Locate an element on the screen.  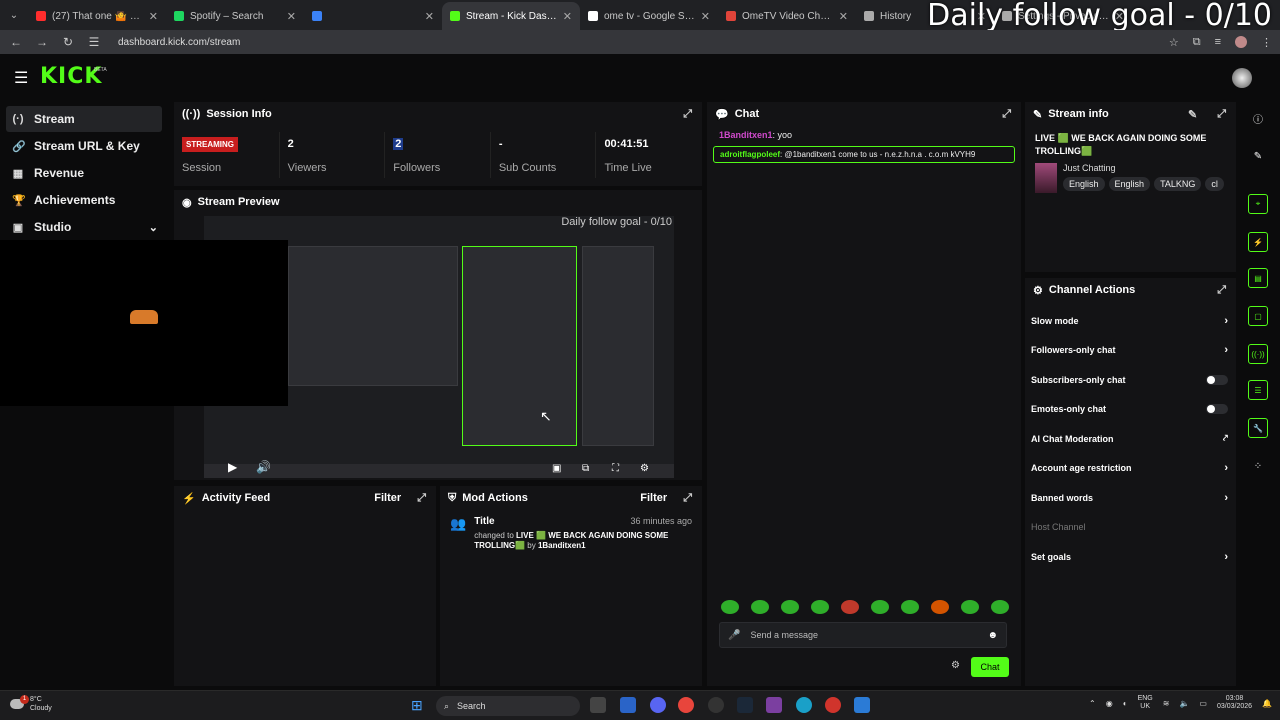
clock: 03:08 03/03/2026 is located at coordinates (1234, 703).